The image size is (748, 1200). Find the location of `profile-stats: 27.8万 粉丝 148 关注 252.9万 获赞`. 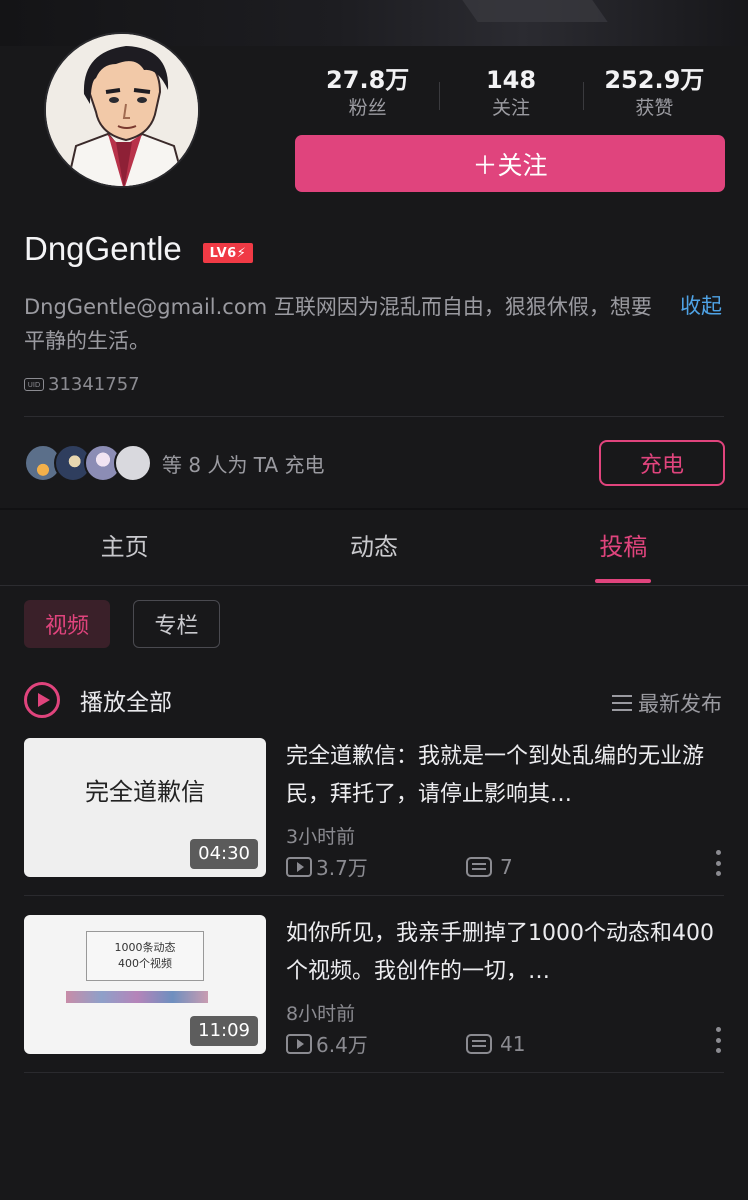

profile-stats: 27.8万 粉丝 148 关注 252.9万 获赞 is located at coordinates (511, 93).